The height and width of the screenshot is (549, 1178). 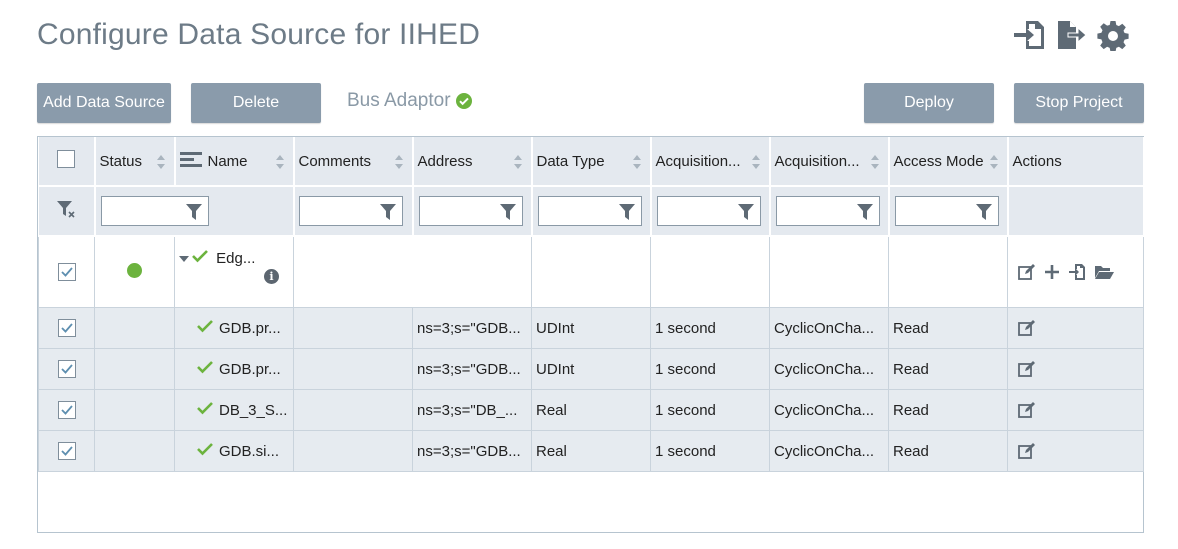 What do you see at coordinates (135, 162) in the screenshot?
I see `column-header-status: Status` at bounding box center [135, 162].